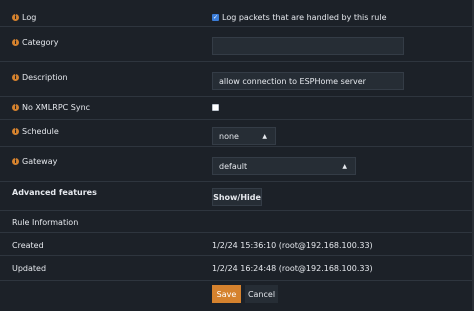 The width and height of the screenshot is (474, 311). What do you see at coordinates (54, 192) in the screenshot?
I see `advanced-label: Advanced features` at bounding box center [54, 192].